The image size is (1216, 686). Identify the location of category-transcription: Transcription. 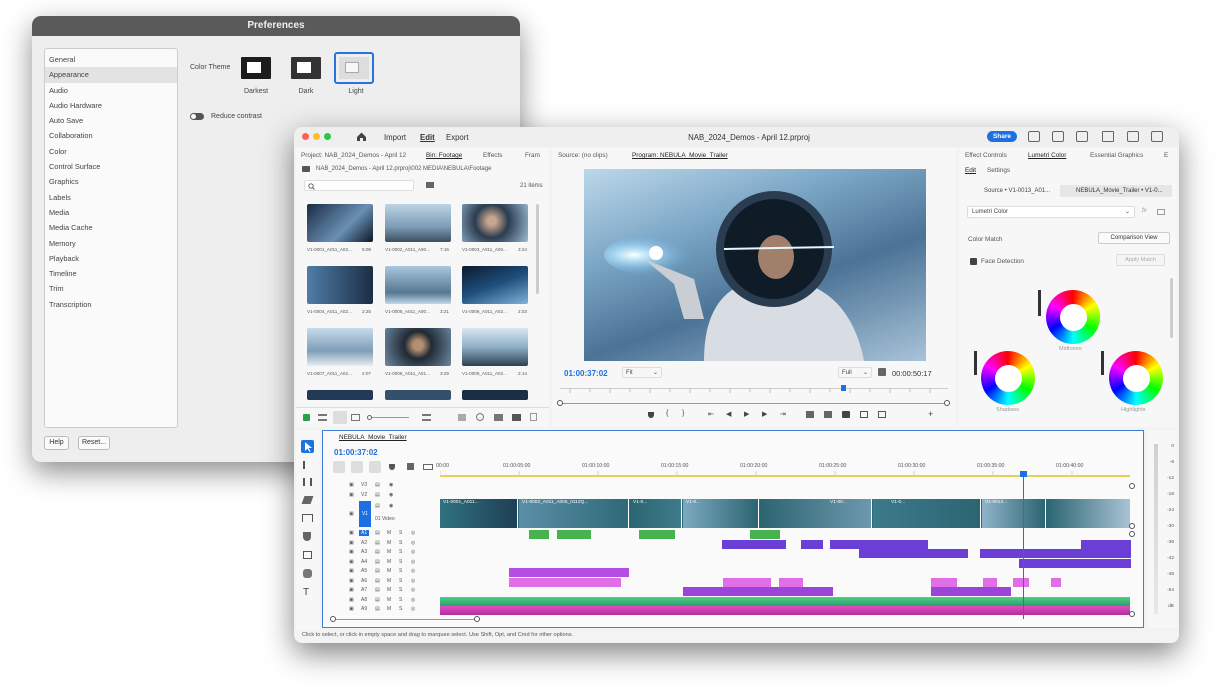
(111, 304).